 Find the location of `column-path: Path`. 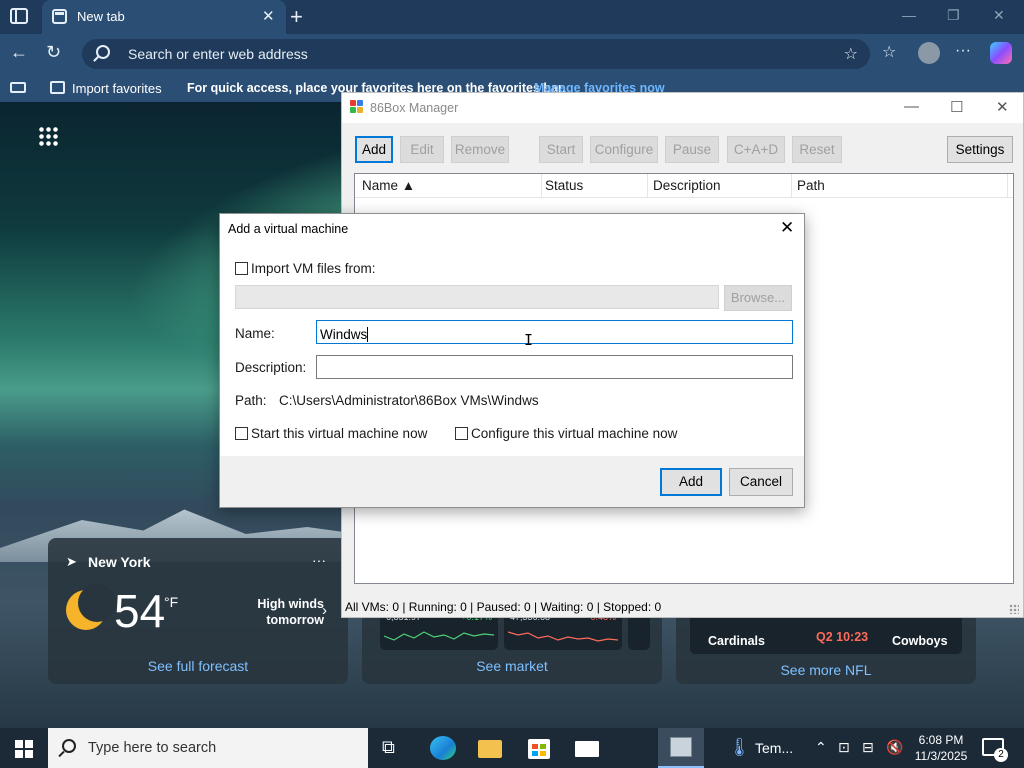

column-path: Path is located at coordinates (811, 185).